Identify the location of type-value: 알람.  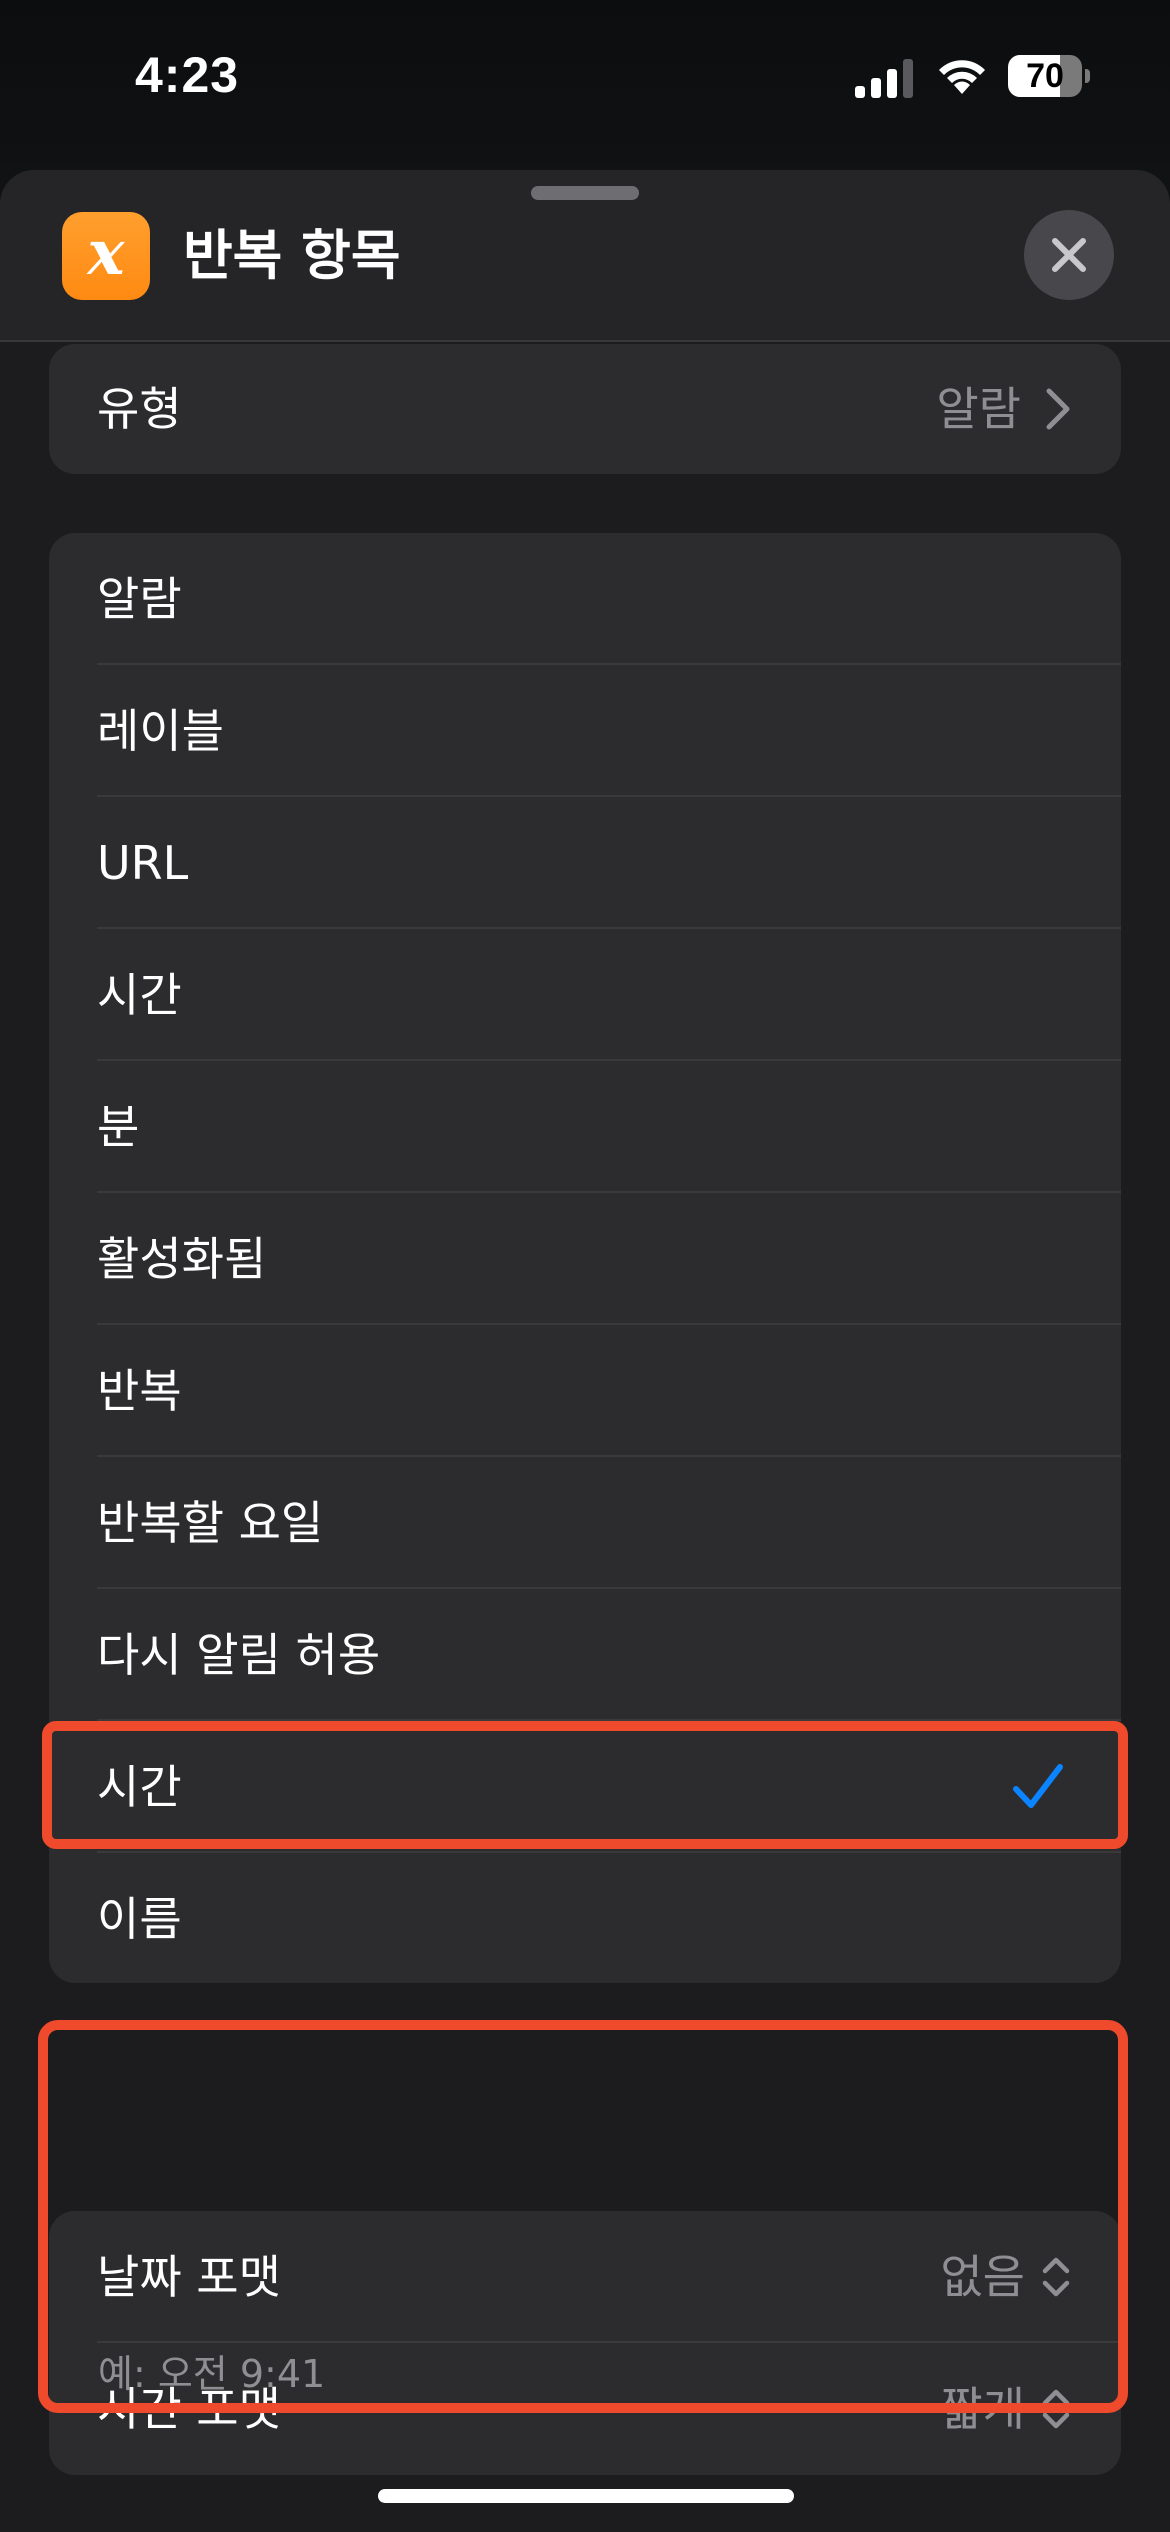
(978, 409).